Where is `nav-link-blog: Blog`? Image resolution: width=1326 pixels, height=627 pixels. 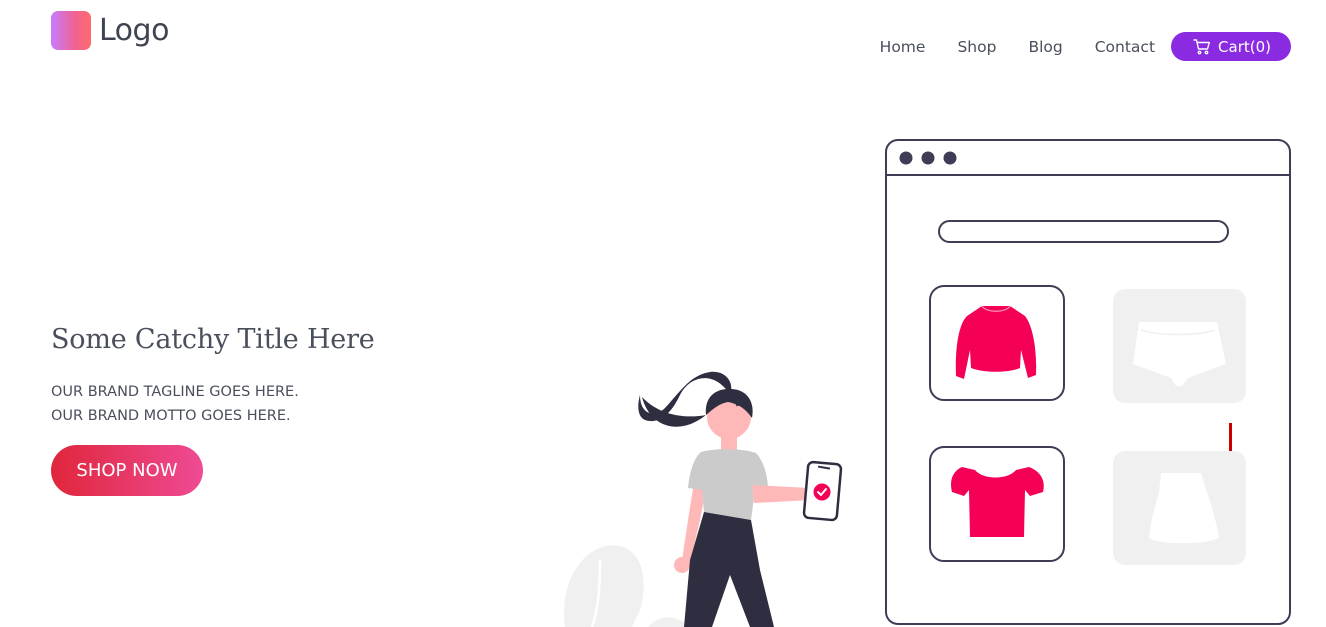 nav-link-blog: Blog is located at coordinates (1045, 47).